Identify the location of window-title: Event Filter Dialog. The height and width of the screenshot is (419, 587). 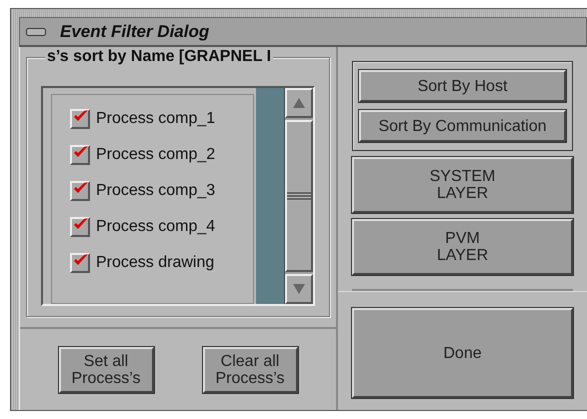
(135, 32).